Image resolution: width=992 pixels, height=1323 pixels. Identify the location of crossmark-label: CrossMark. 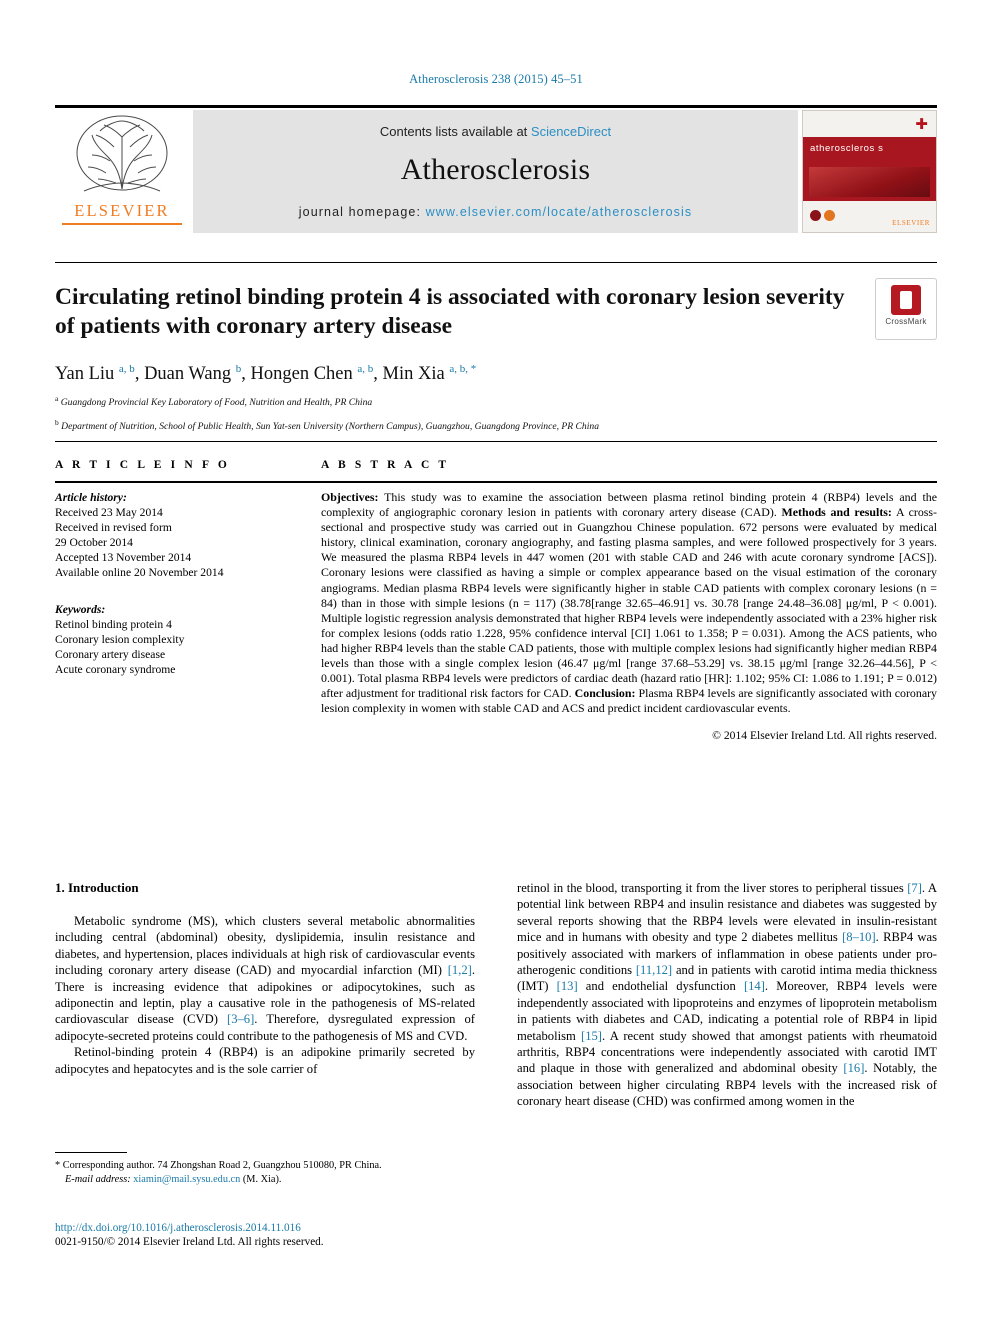
(906, 321).